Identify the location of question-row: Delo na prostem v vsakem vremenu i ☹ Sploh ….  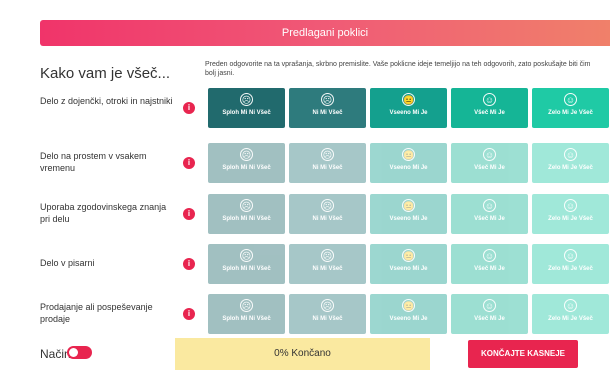
(305, 168).